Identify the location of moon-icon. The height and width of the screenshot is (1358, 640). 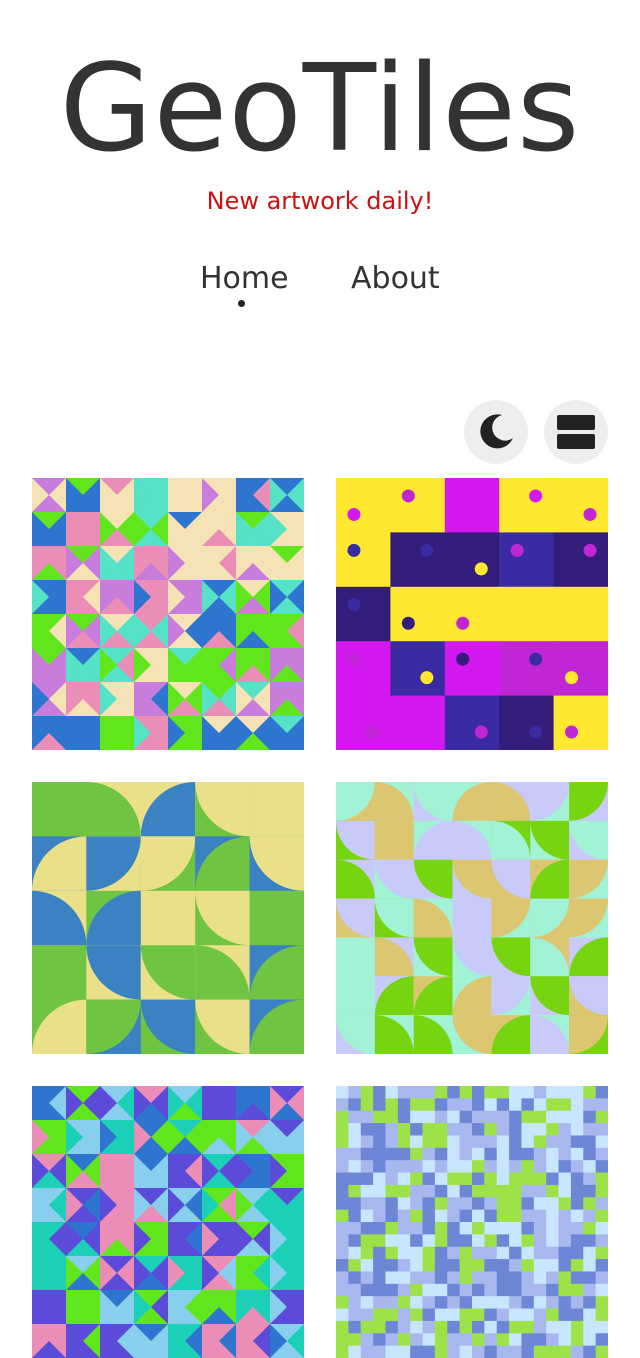
(496, 431).